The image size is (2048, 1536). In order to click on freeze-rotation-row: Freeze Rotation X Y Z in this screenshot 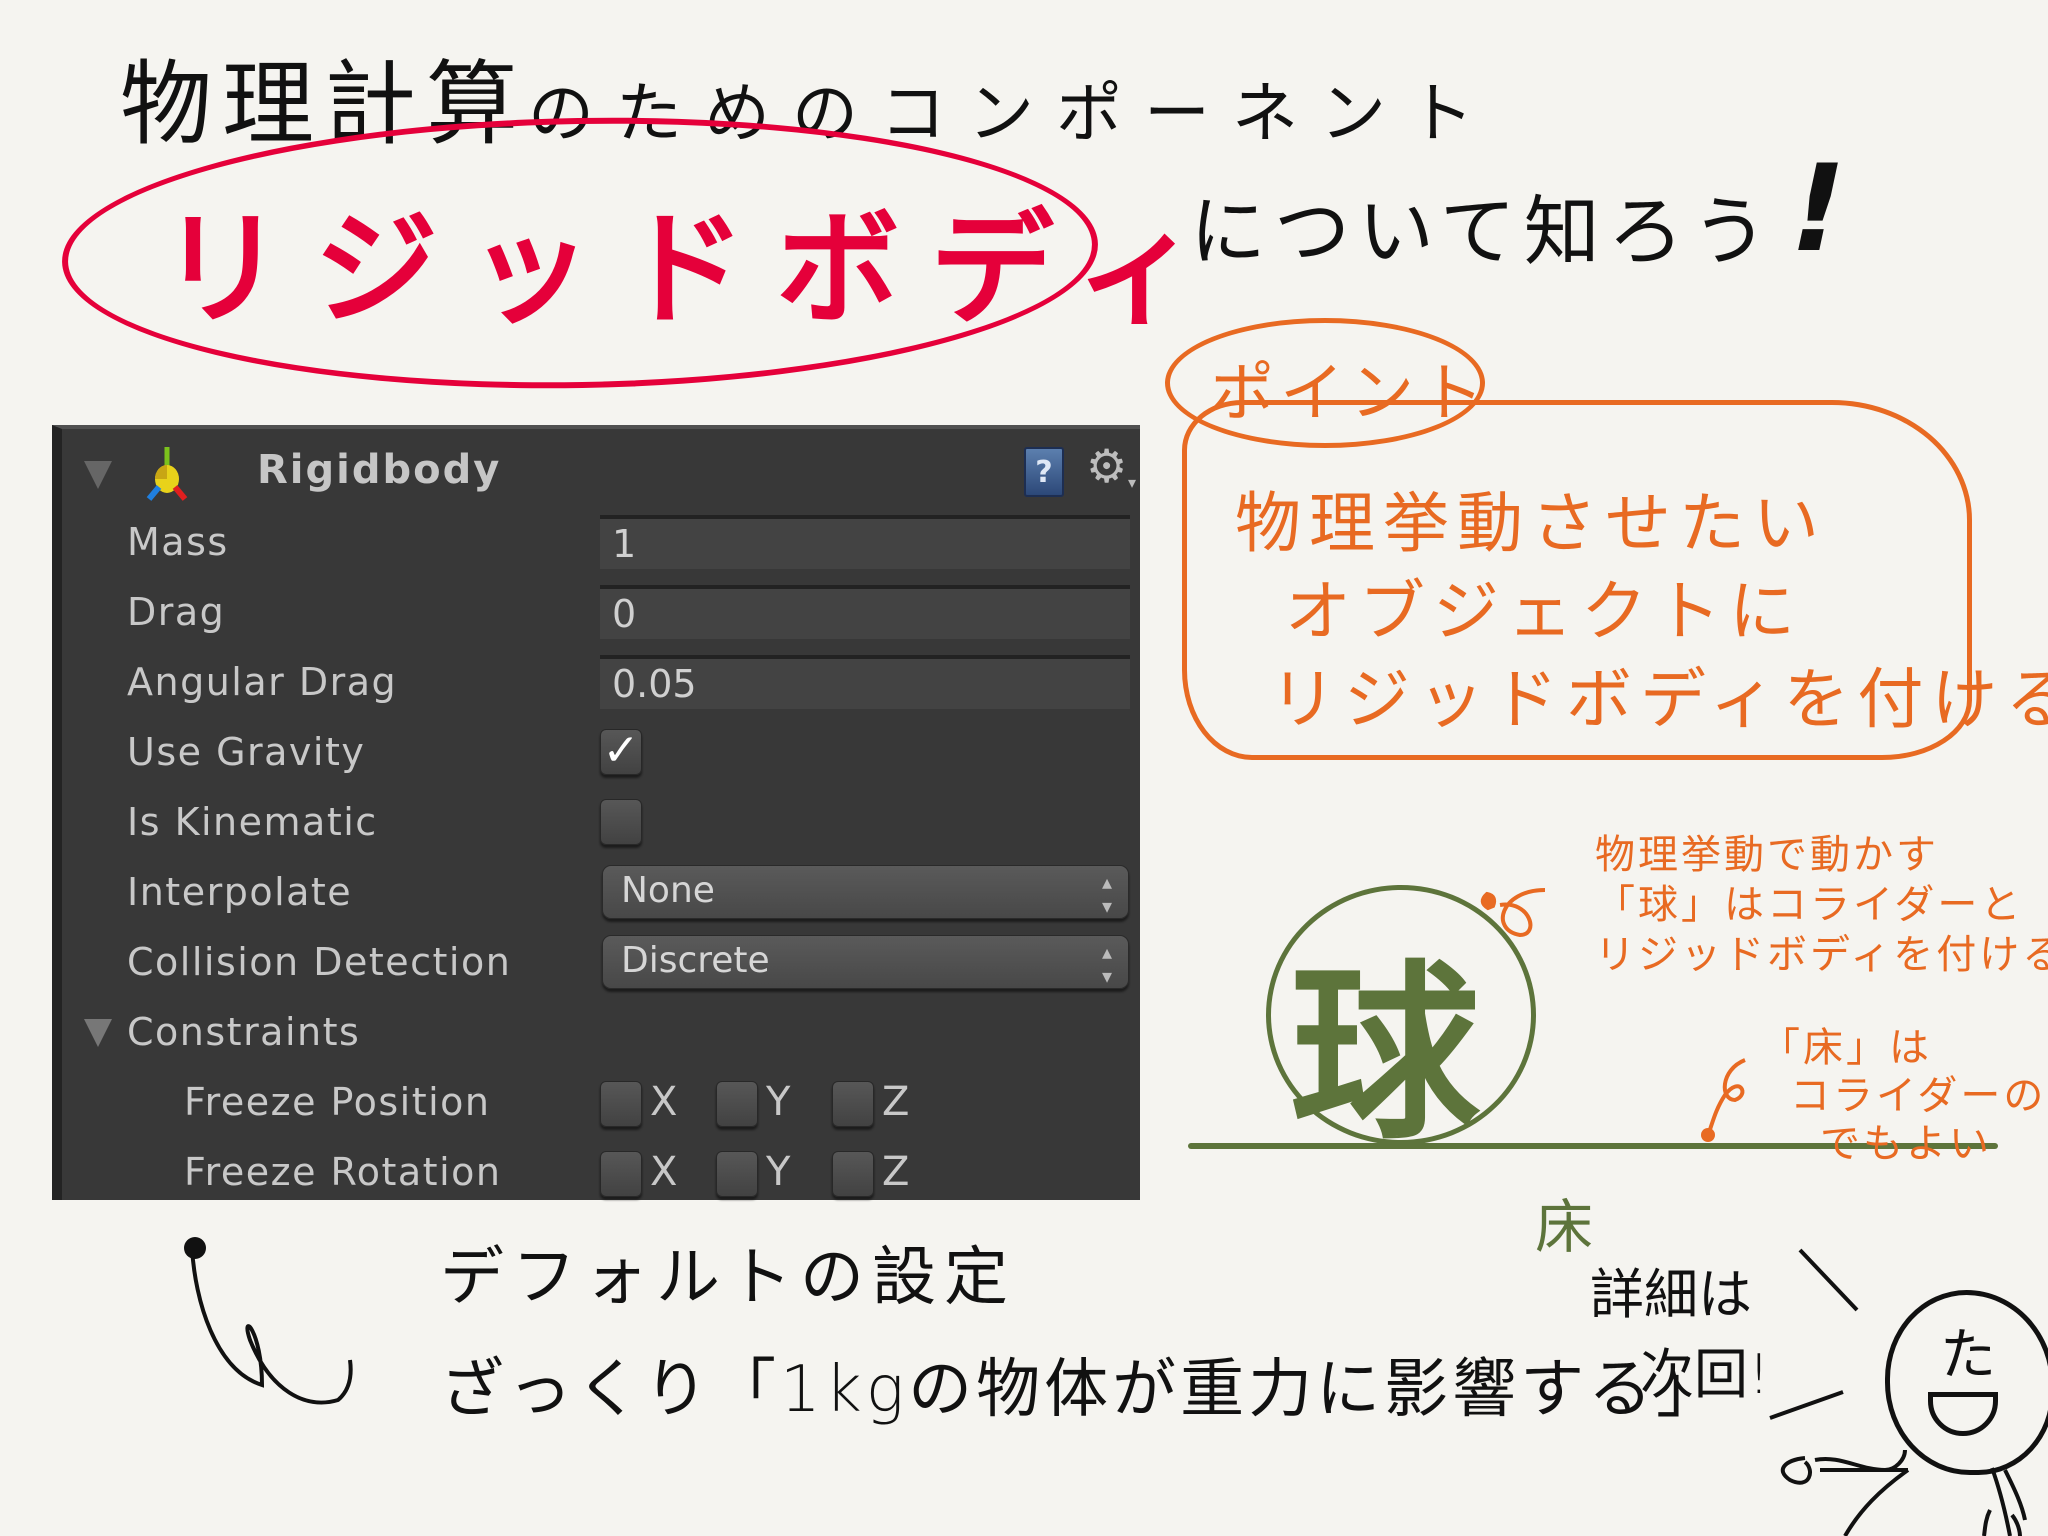, I will do `click(601, 1172)`.